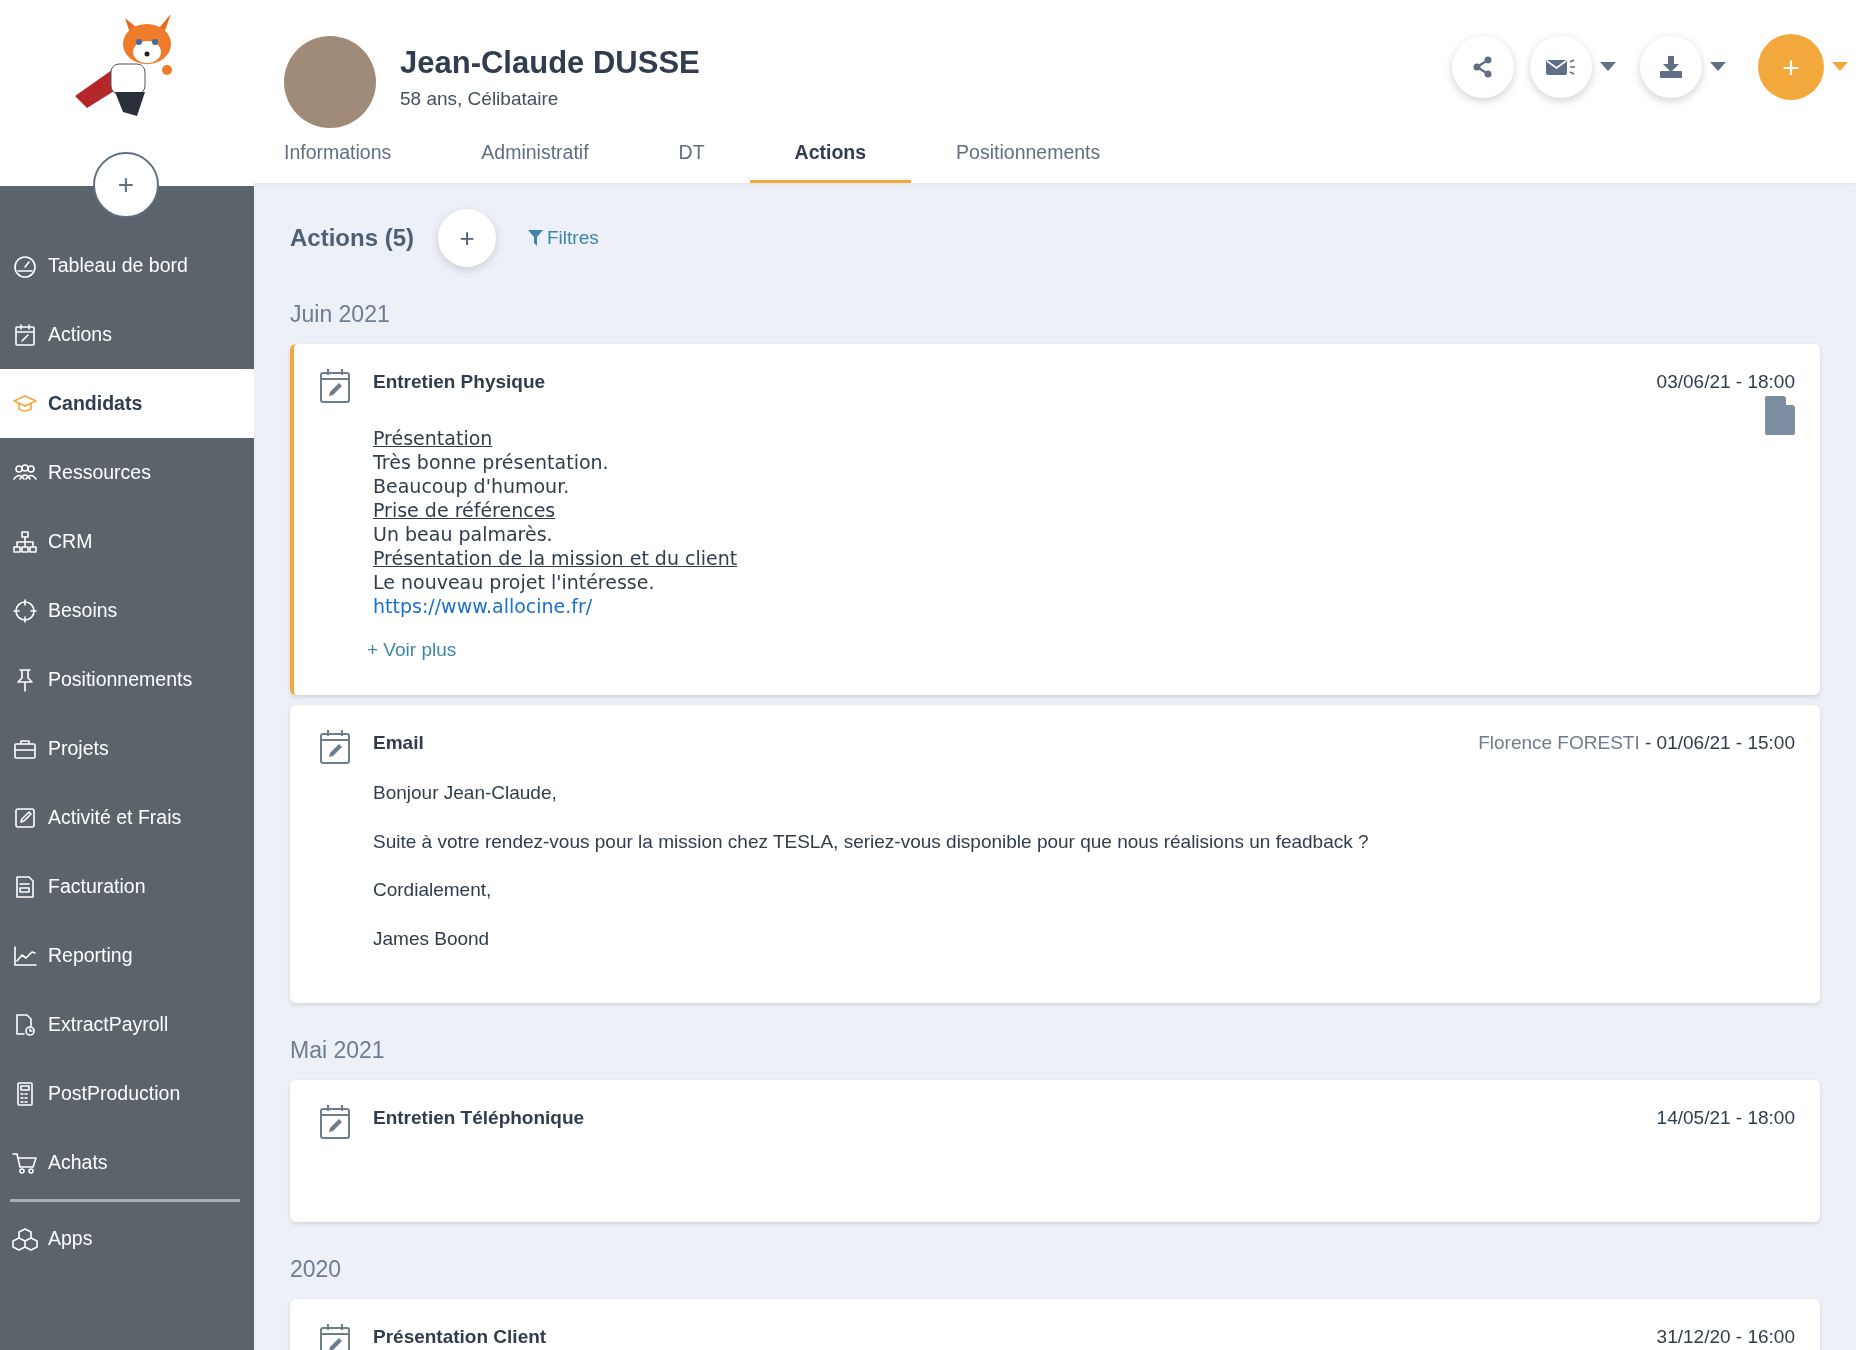 This screenshot has width=1856, height=1350. What do you see at coordinates (360, 156) in the screenshot?
I see `tab: Informations` at bounding box center [360, 156].